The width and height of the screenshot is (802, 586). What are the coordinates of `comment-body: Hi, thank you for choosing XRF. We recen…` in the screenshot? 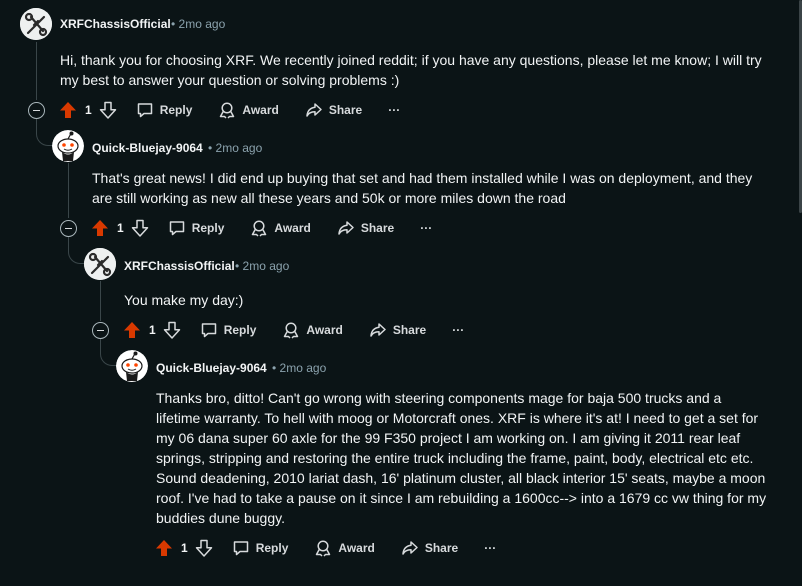 It's located at (411, 70).